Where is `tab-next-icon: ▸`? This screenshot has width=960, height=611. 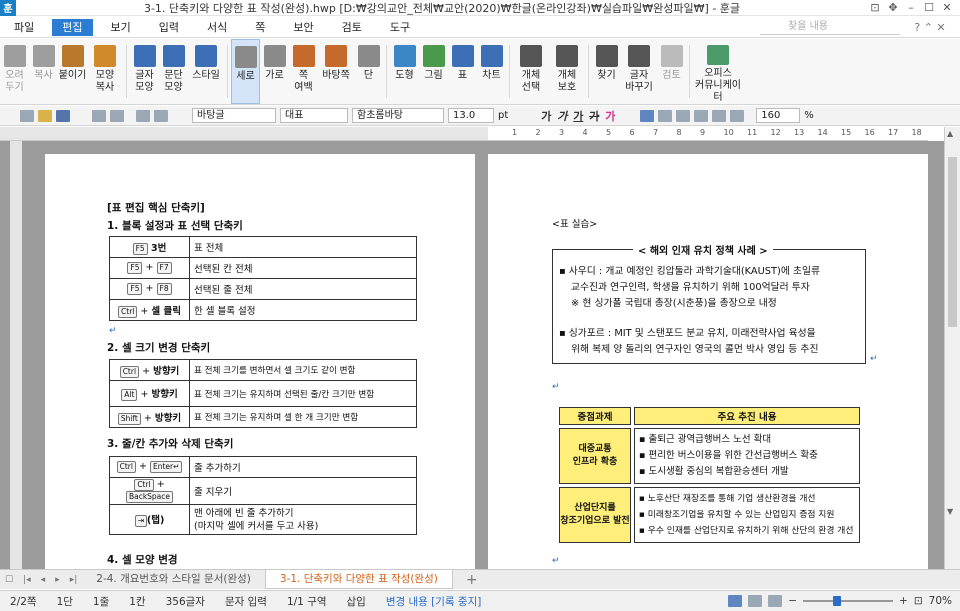 tab-next-icon: ▸ is located at coordinates (57, 580).